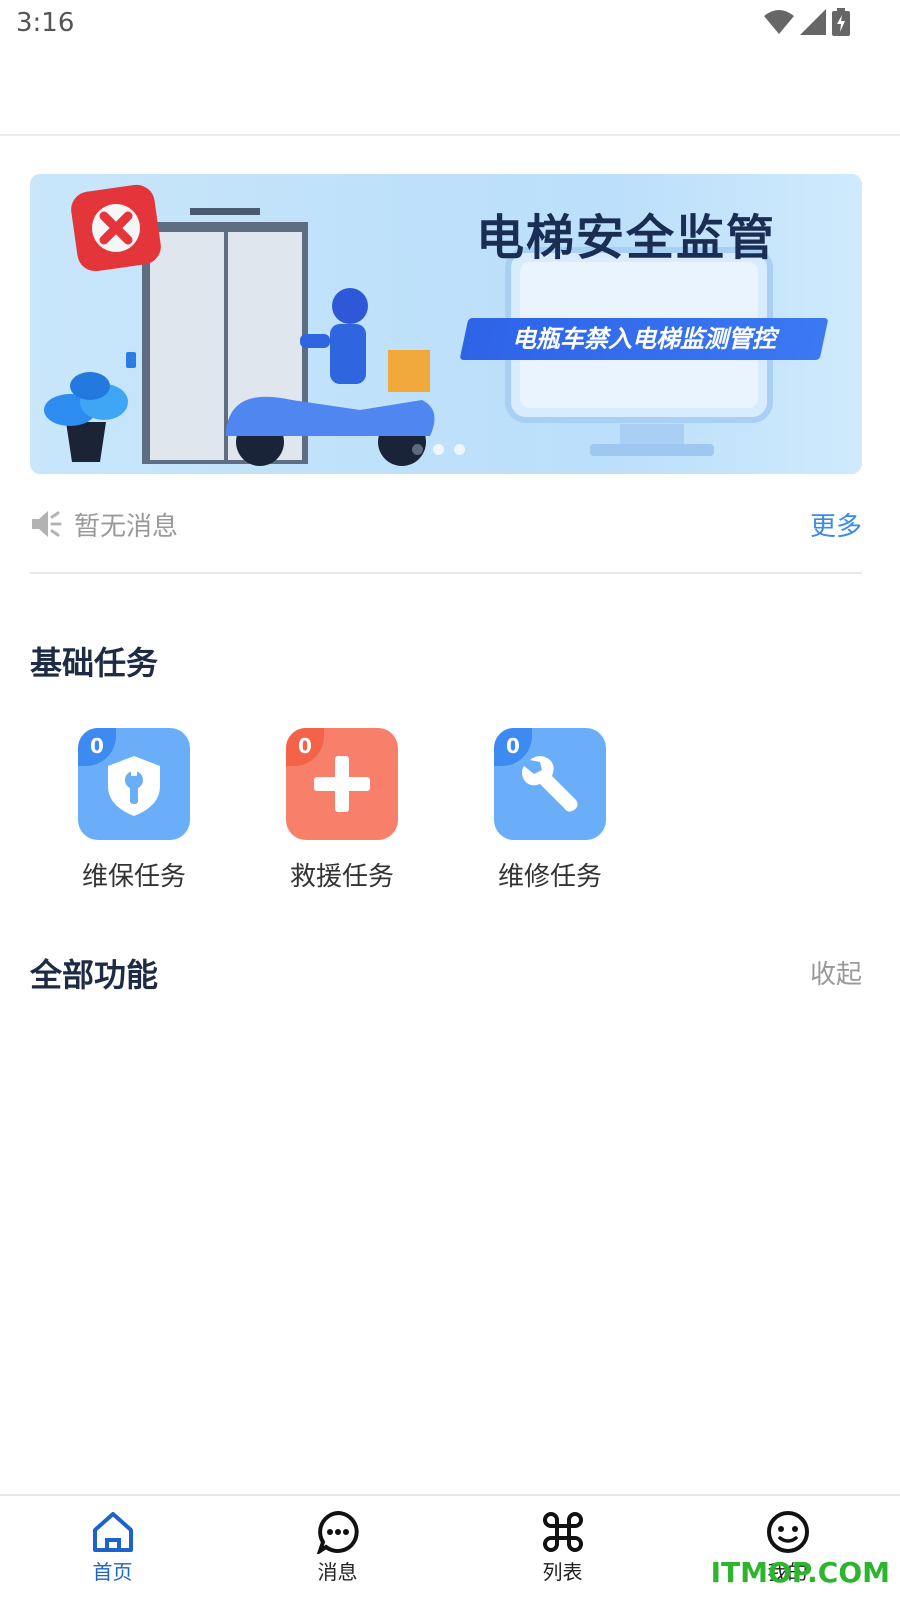 The width and height of the screenshot is (900, 1600). I want to click on carousel-dots, so click(438, 449).